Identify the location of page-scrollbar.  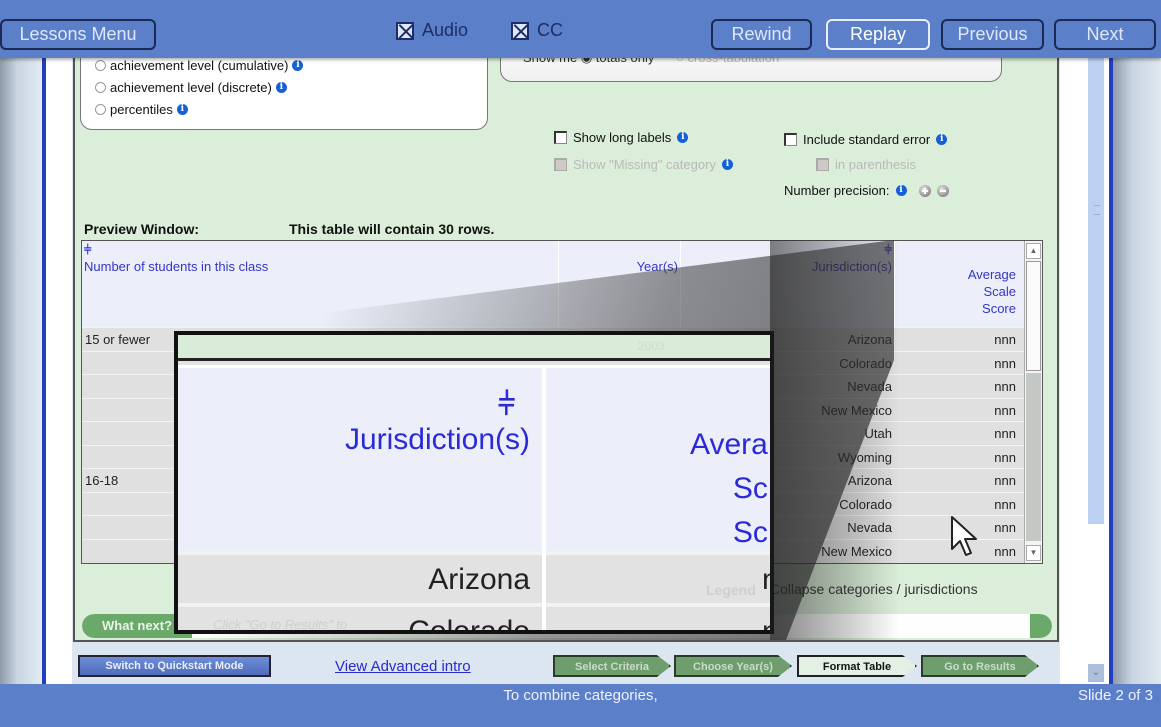
(1096, 286).